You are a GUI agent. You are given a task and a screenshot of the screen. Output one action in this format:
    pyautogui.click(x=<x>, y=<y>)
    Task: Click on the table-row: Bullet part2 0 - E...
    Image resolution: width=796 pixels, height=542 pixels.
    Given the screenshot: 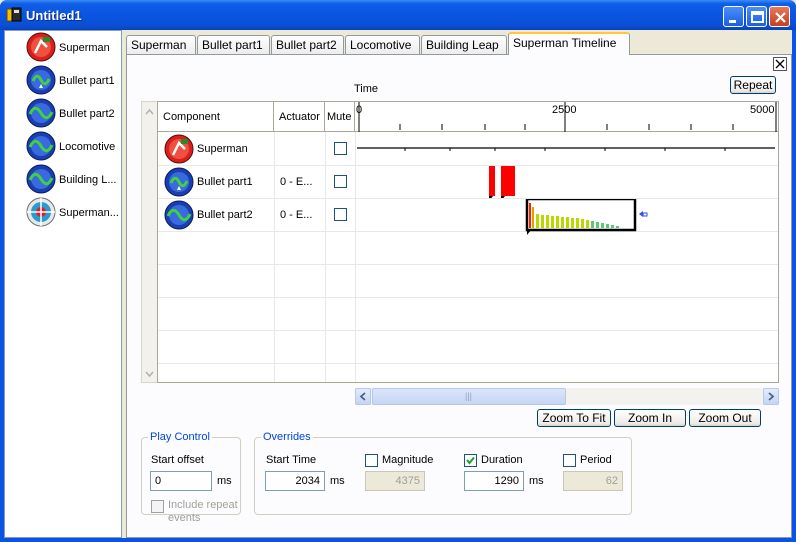 What is the action you would take?
    pyautogui.click(x=468, y=217)
    